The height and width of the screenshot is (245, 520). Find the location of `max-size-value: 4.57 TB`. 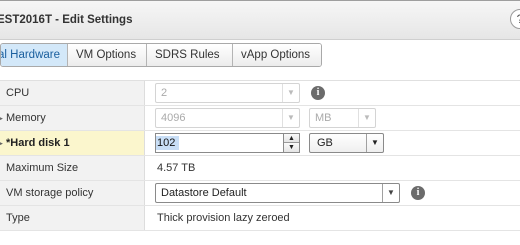

max-size-value: 4.57 TB is located at coordinates (176, 168).